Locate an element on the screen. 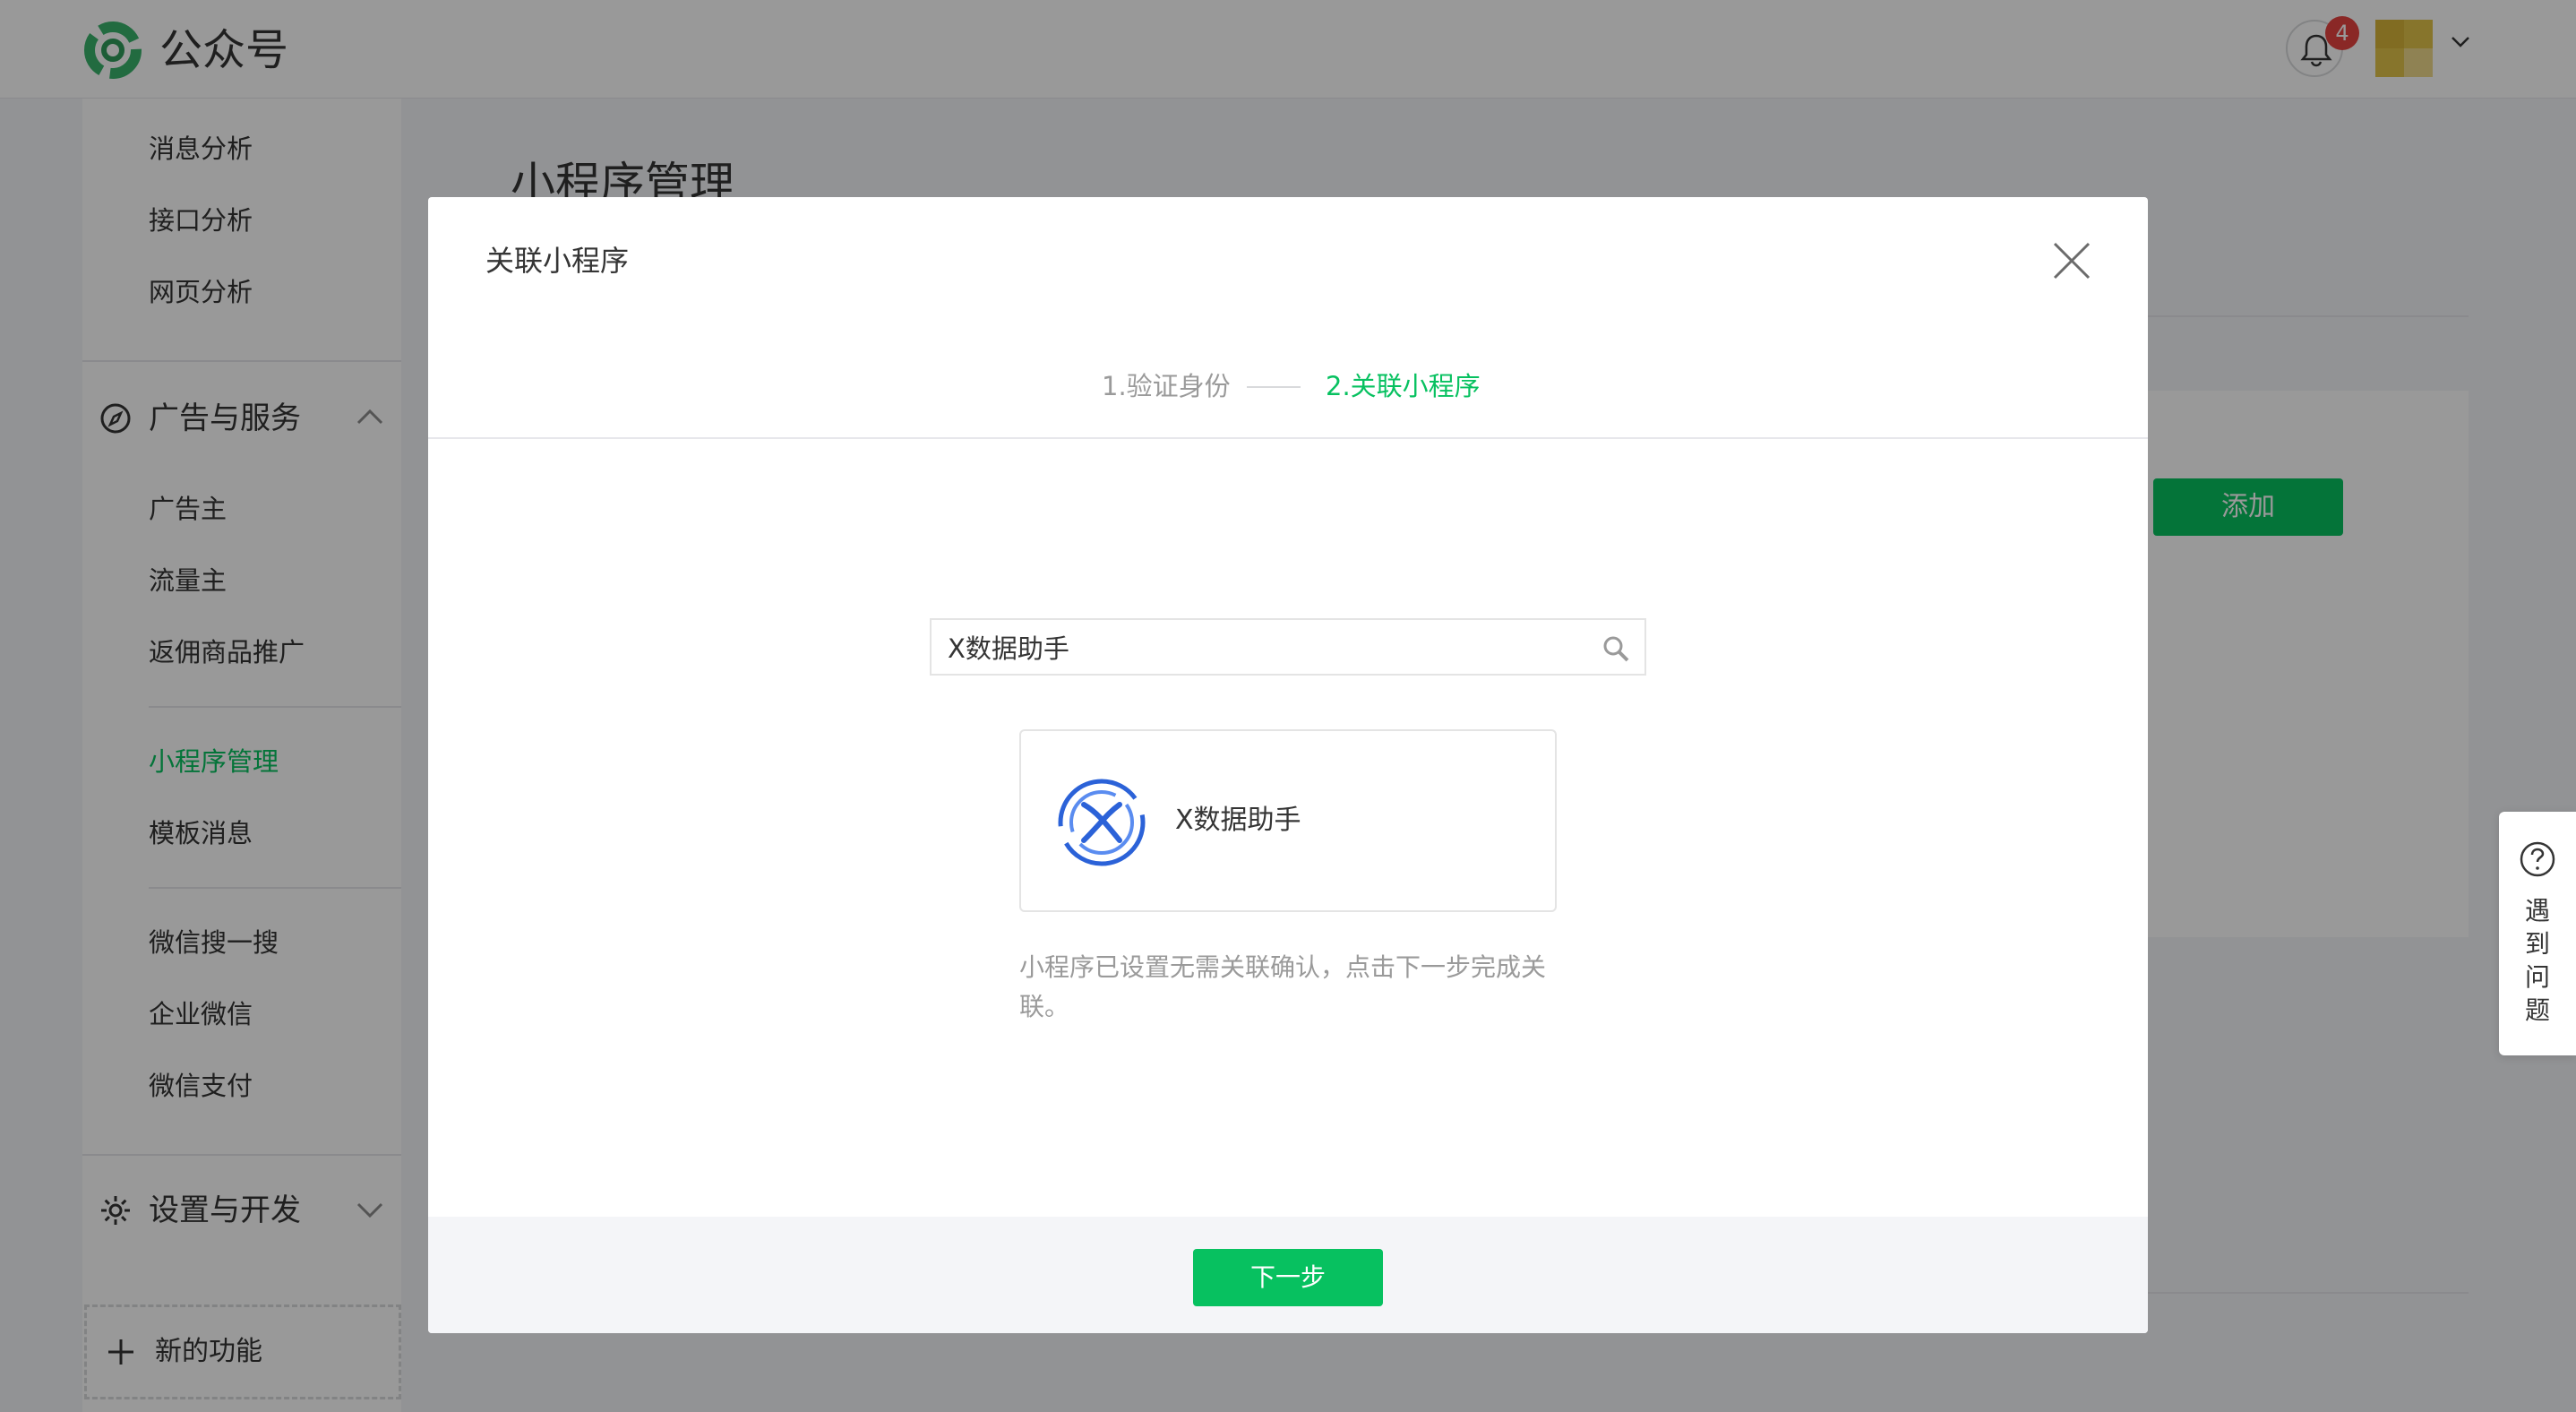 This screenshot has width=2576, height=1412. dialog-divider is located at coordinates (1288, 438).